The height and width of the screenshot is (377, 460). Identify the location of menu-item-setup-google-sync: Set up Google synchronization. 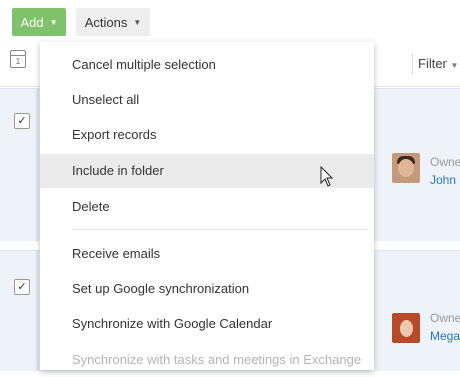
(207, 289).